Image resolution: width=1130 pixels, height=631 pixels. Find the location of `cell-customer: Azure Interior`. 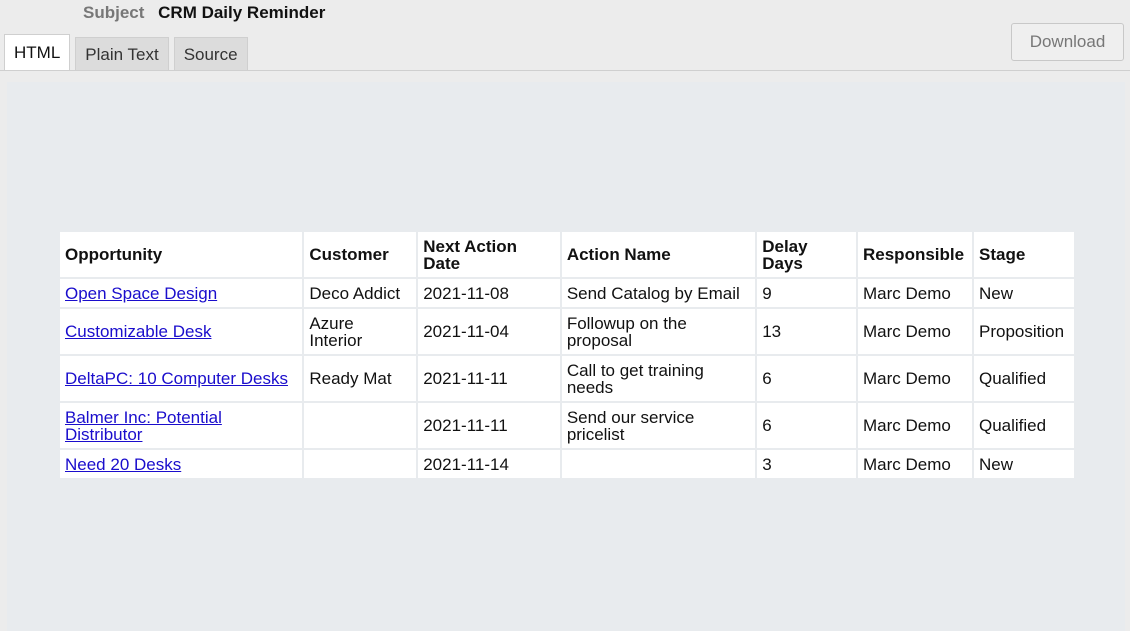

cell-customer: Azure Interior is located at coordinates (360, 331).